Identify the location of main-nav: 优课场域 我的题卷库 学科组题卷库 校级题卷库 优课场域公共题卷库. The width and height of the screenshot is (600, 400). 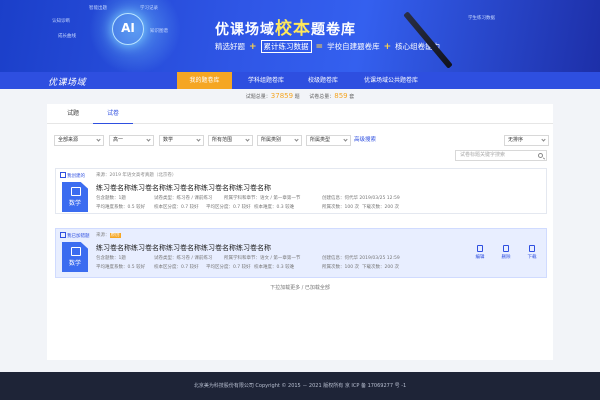
(300, 80).